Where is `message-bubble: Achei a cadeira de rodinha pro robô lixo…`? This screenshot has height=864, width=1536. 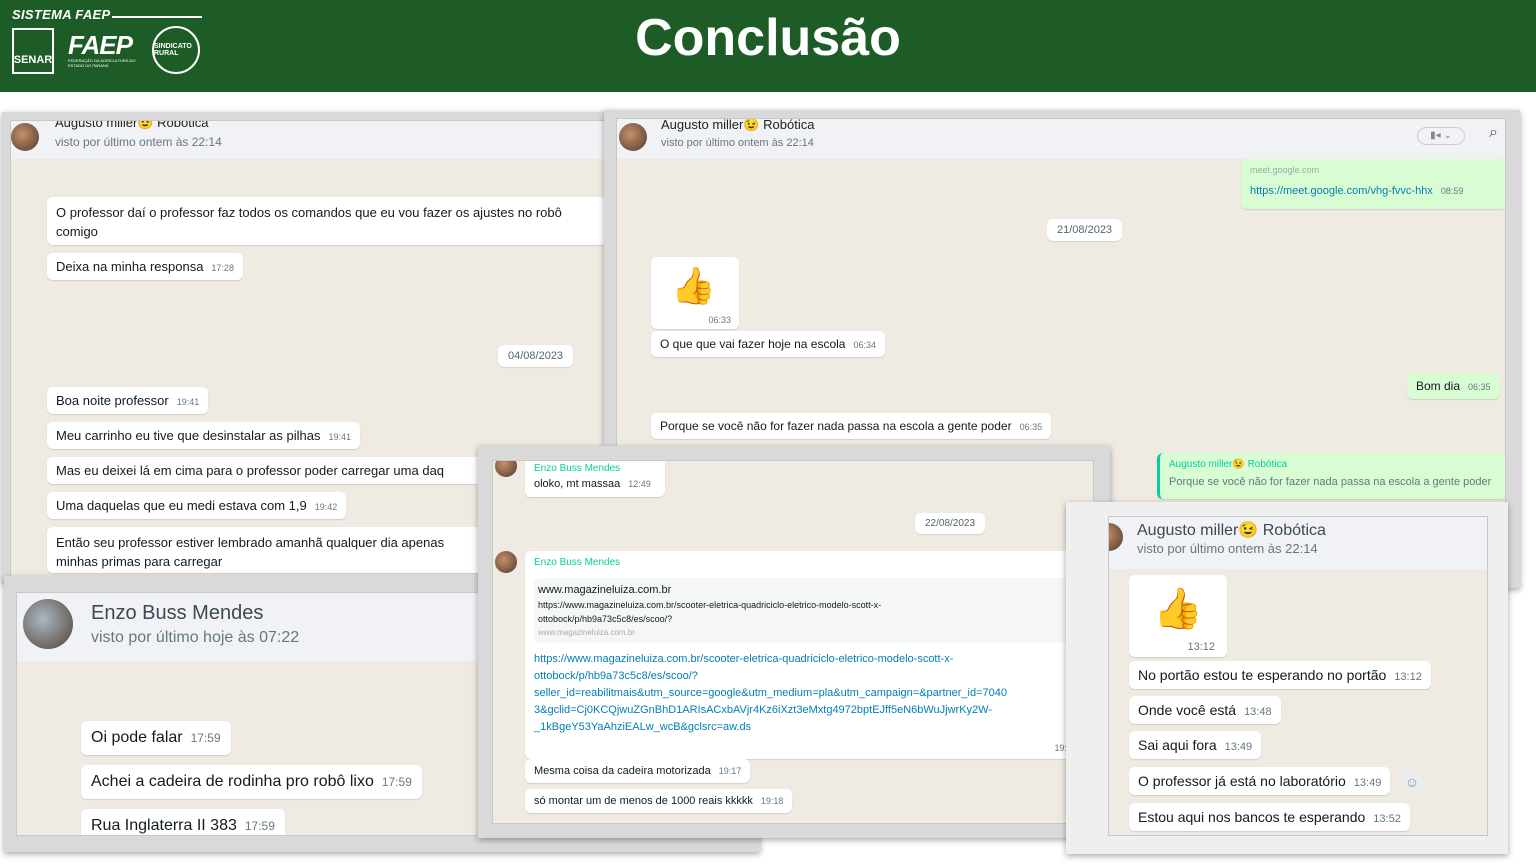 message-bubble: Achei a cadeira de rodinha pro robô lixo… is located at coordinates (251, 782).